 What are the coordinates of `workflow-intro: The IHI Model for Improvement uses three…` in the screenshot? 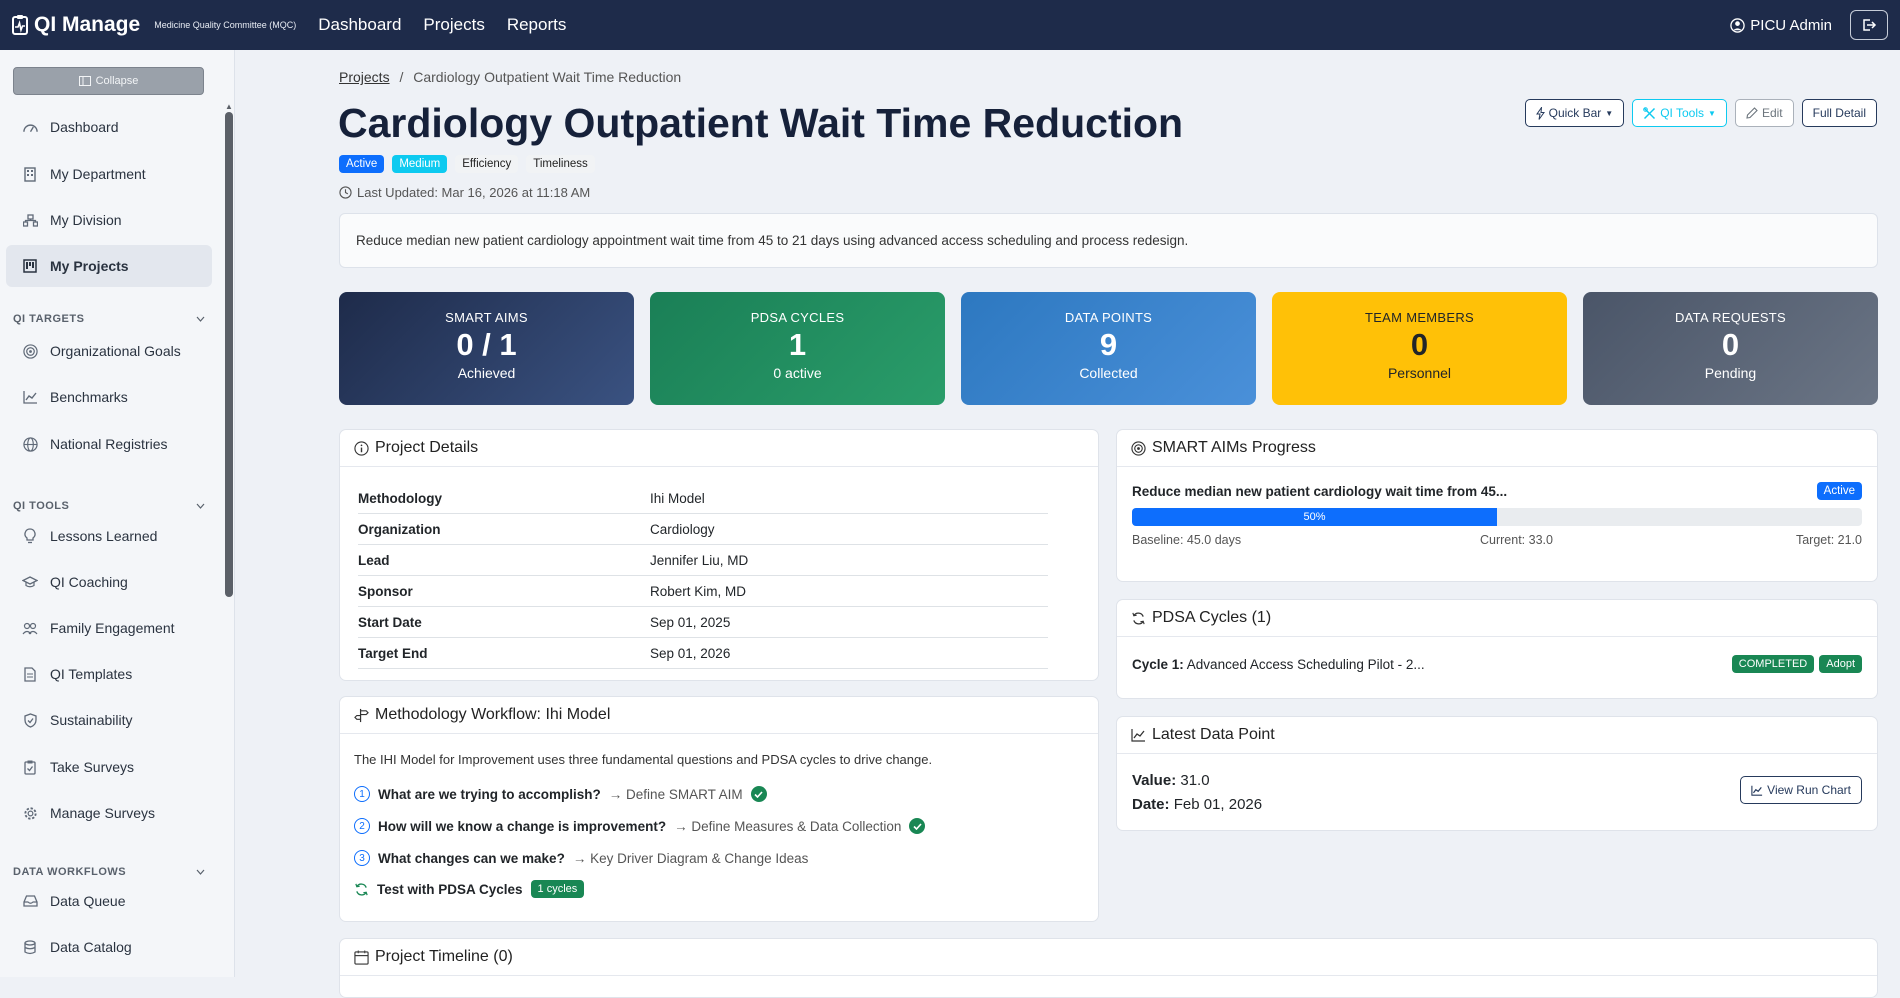 It's located at (643, 759).